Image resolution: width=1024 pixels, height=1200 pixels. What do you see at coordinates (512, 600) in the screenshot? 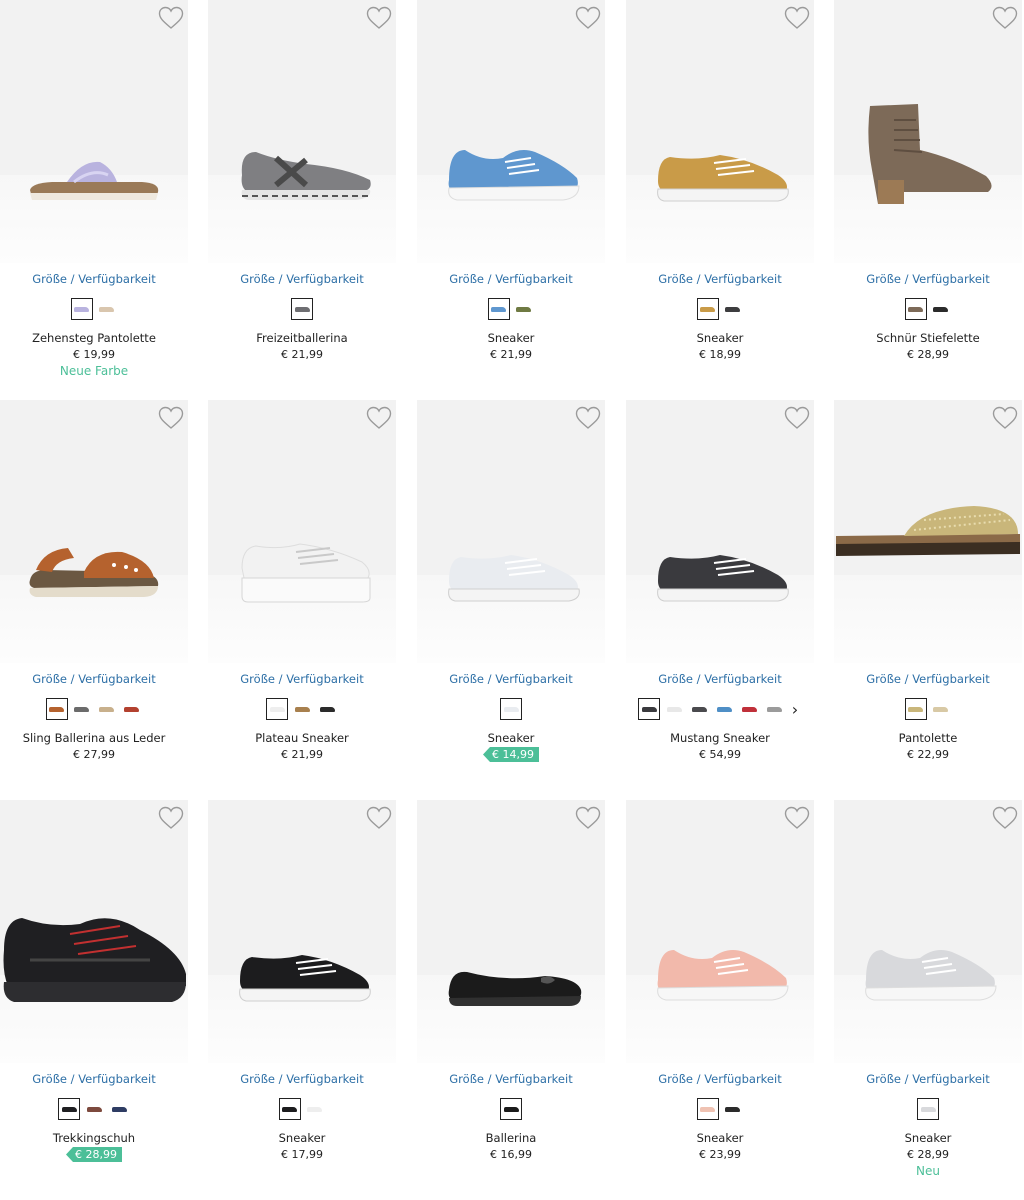
I see `product-card: Größe / Verfügbarkeit Sneaker € 14,99` at bounding box center [512, 600].